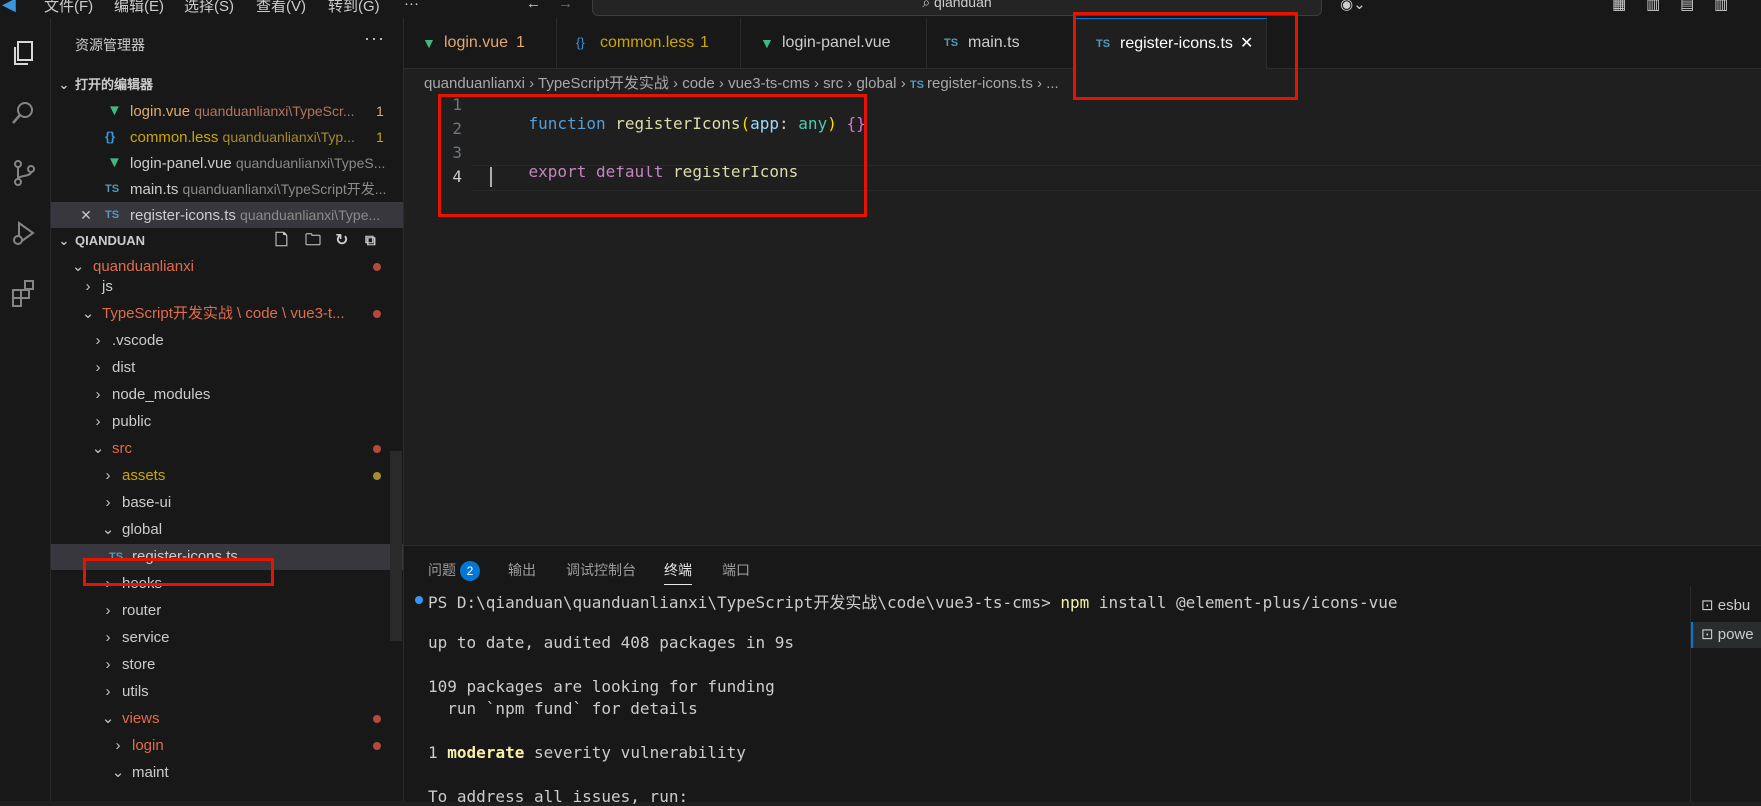 Image resolution: width=1761 pixels, height=806 pixels. What do you see at coordinates (227, 611) in the screenshot?
I see `tree-folder: › router` at bounding box center [227, 611].